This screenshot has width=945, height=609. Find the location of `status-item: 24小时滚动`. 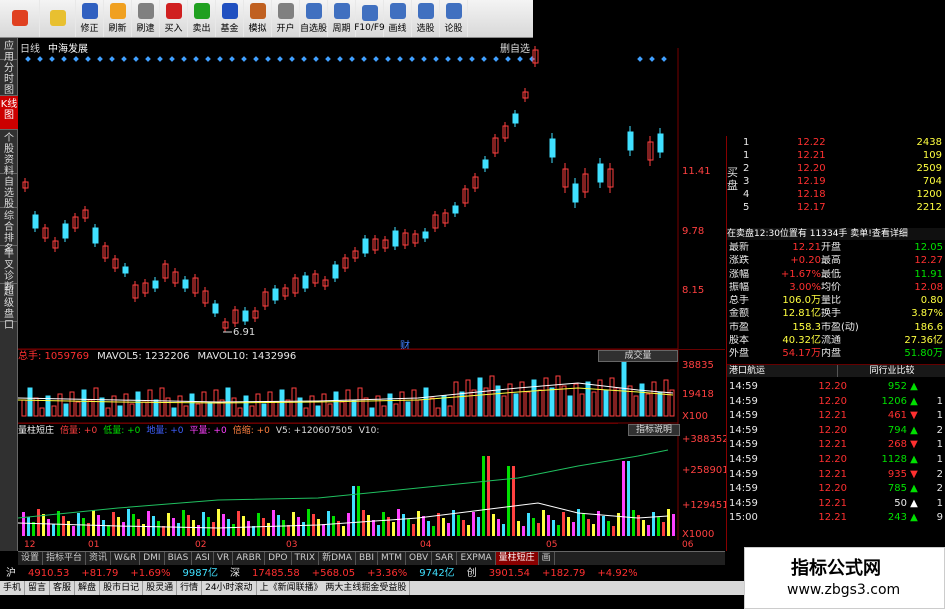

status-item: 24小时滚动 is located at coordinates (229, 588).